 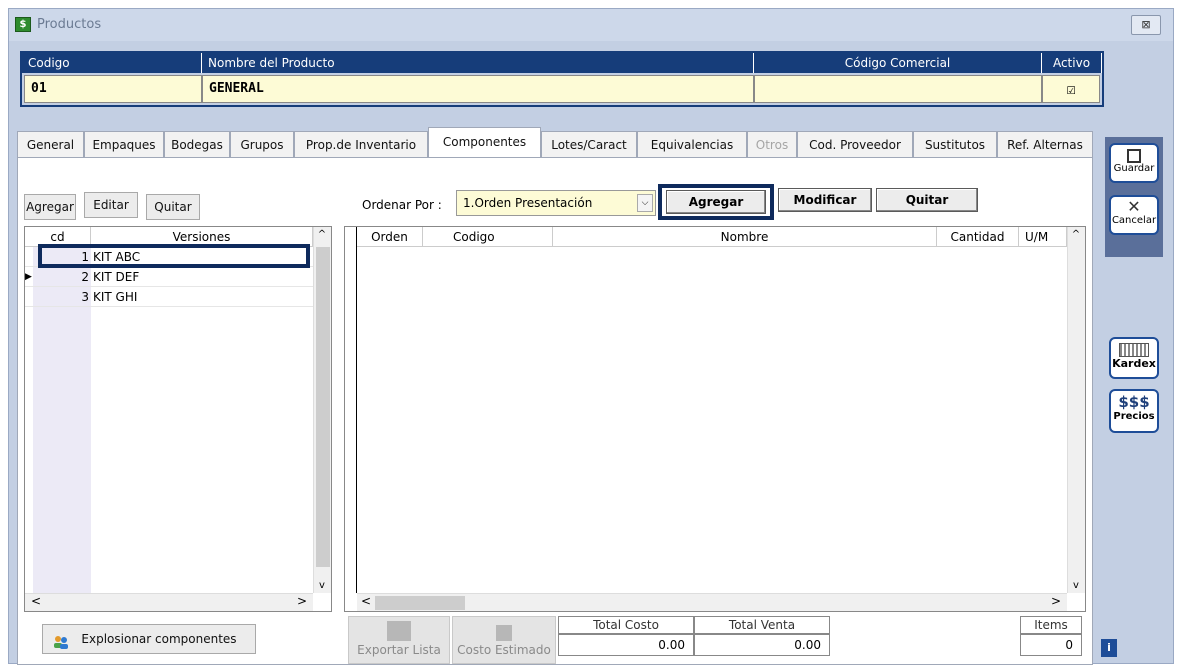 I want to click on total-costo-label: Total Costo, so click(x=626, y=625).